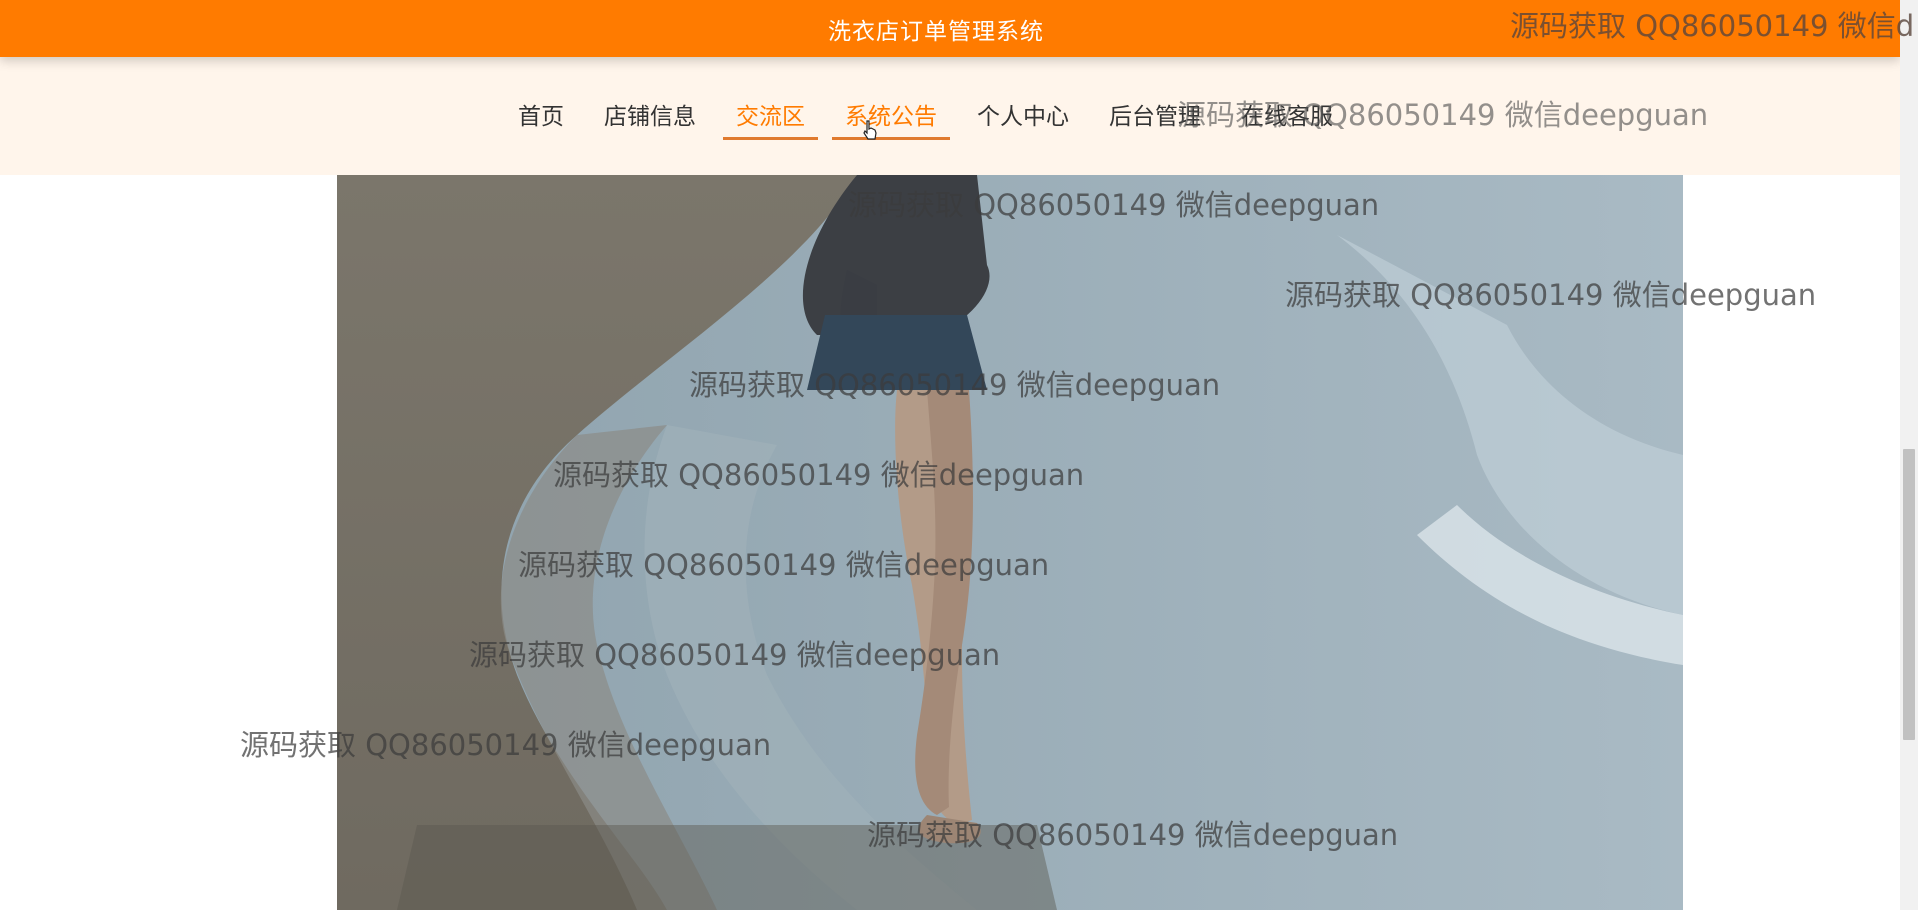 This screenshot has width=1918, height=910. I want to click on main-nav: 首页 店铺信息 交流区 系统公告 个人中心 后台管理 在线客服, so click(950, 116).